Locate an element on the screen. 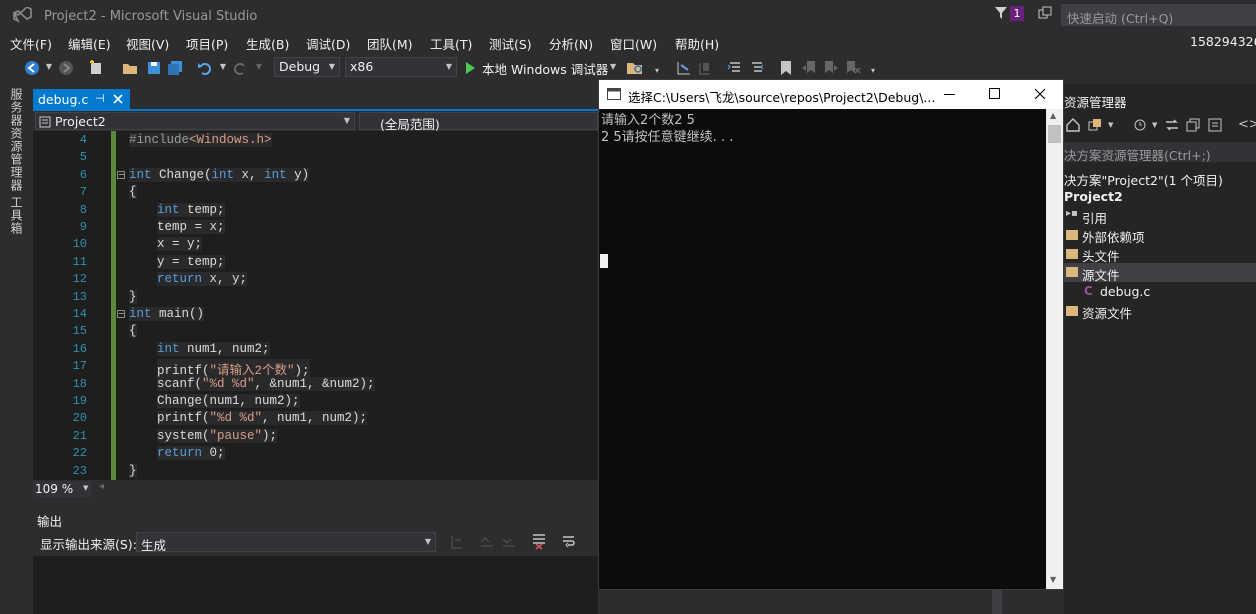  menu-file: 文件(F) is located at coordinates (31, 43).